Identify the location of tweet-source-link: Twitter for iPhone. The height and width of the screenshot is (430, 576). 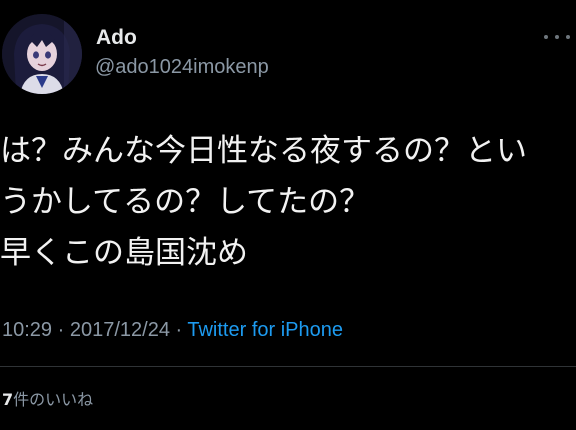
(265, 330).